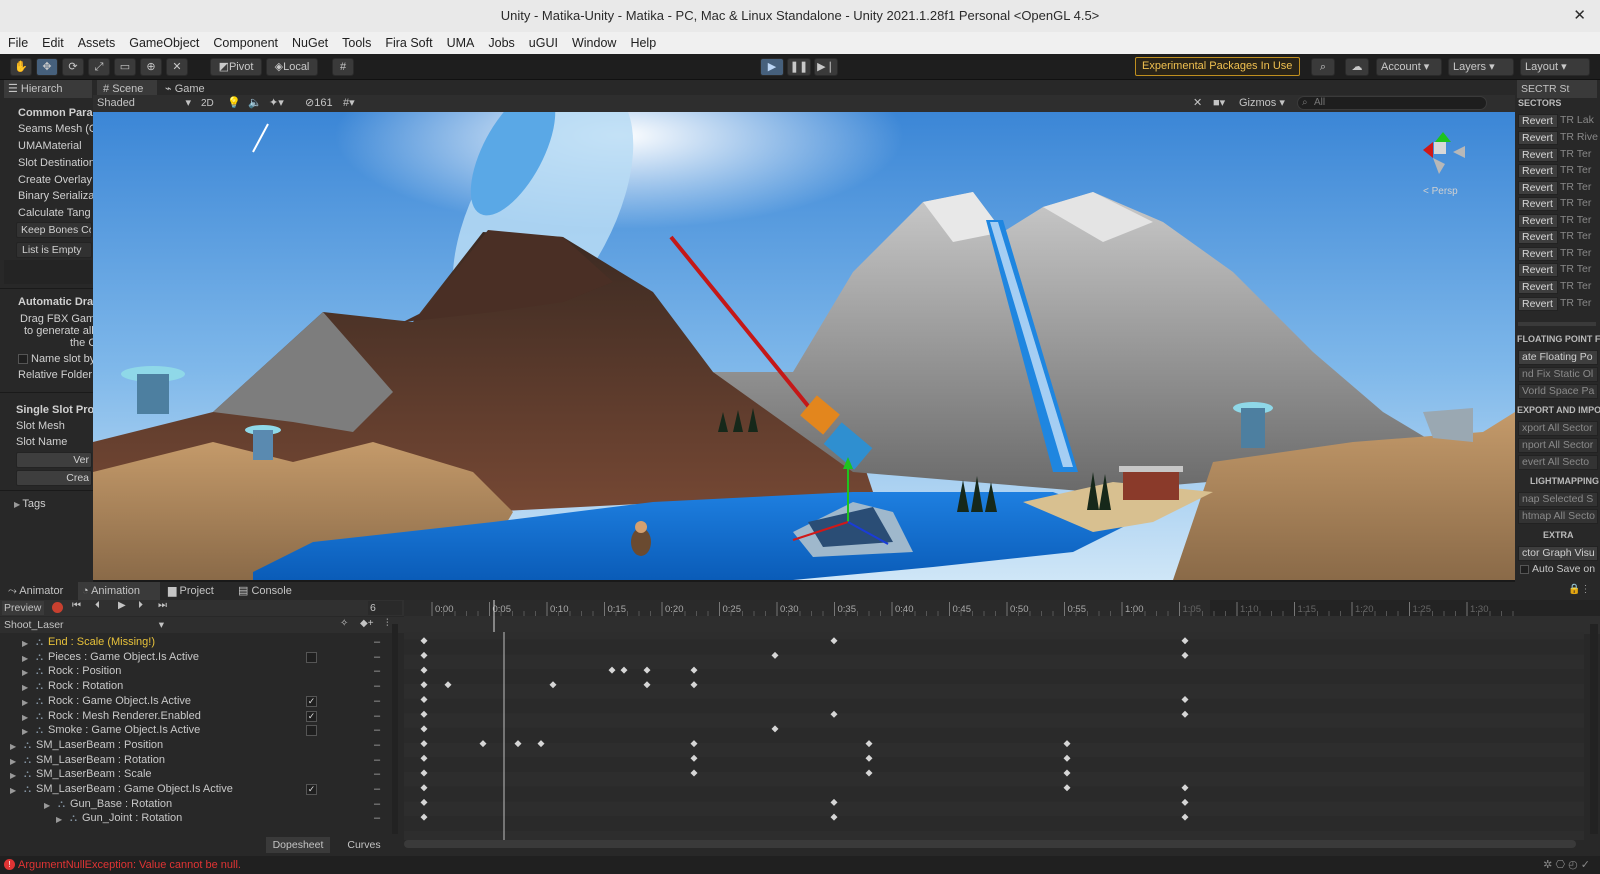 This screenshot has width=1600, height=874. I want to click on tab-hierarchy: ☰ Hierarch, so click(48, 89).